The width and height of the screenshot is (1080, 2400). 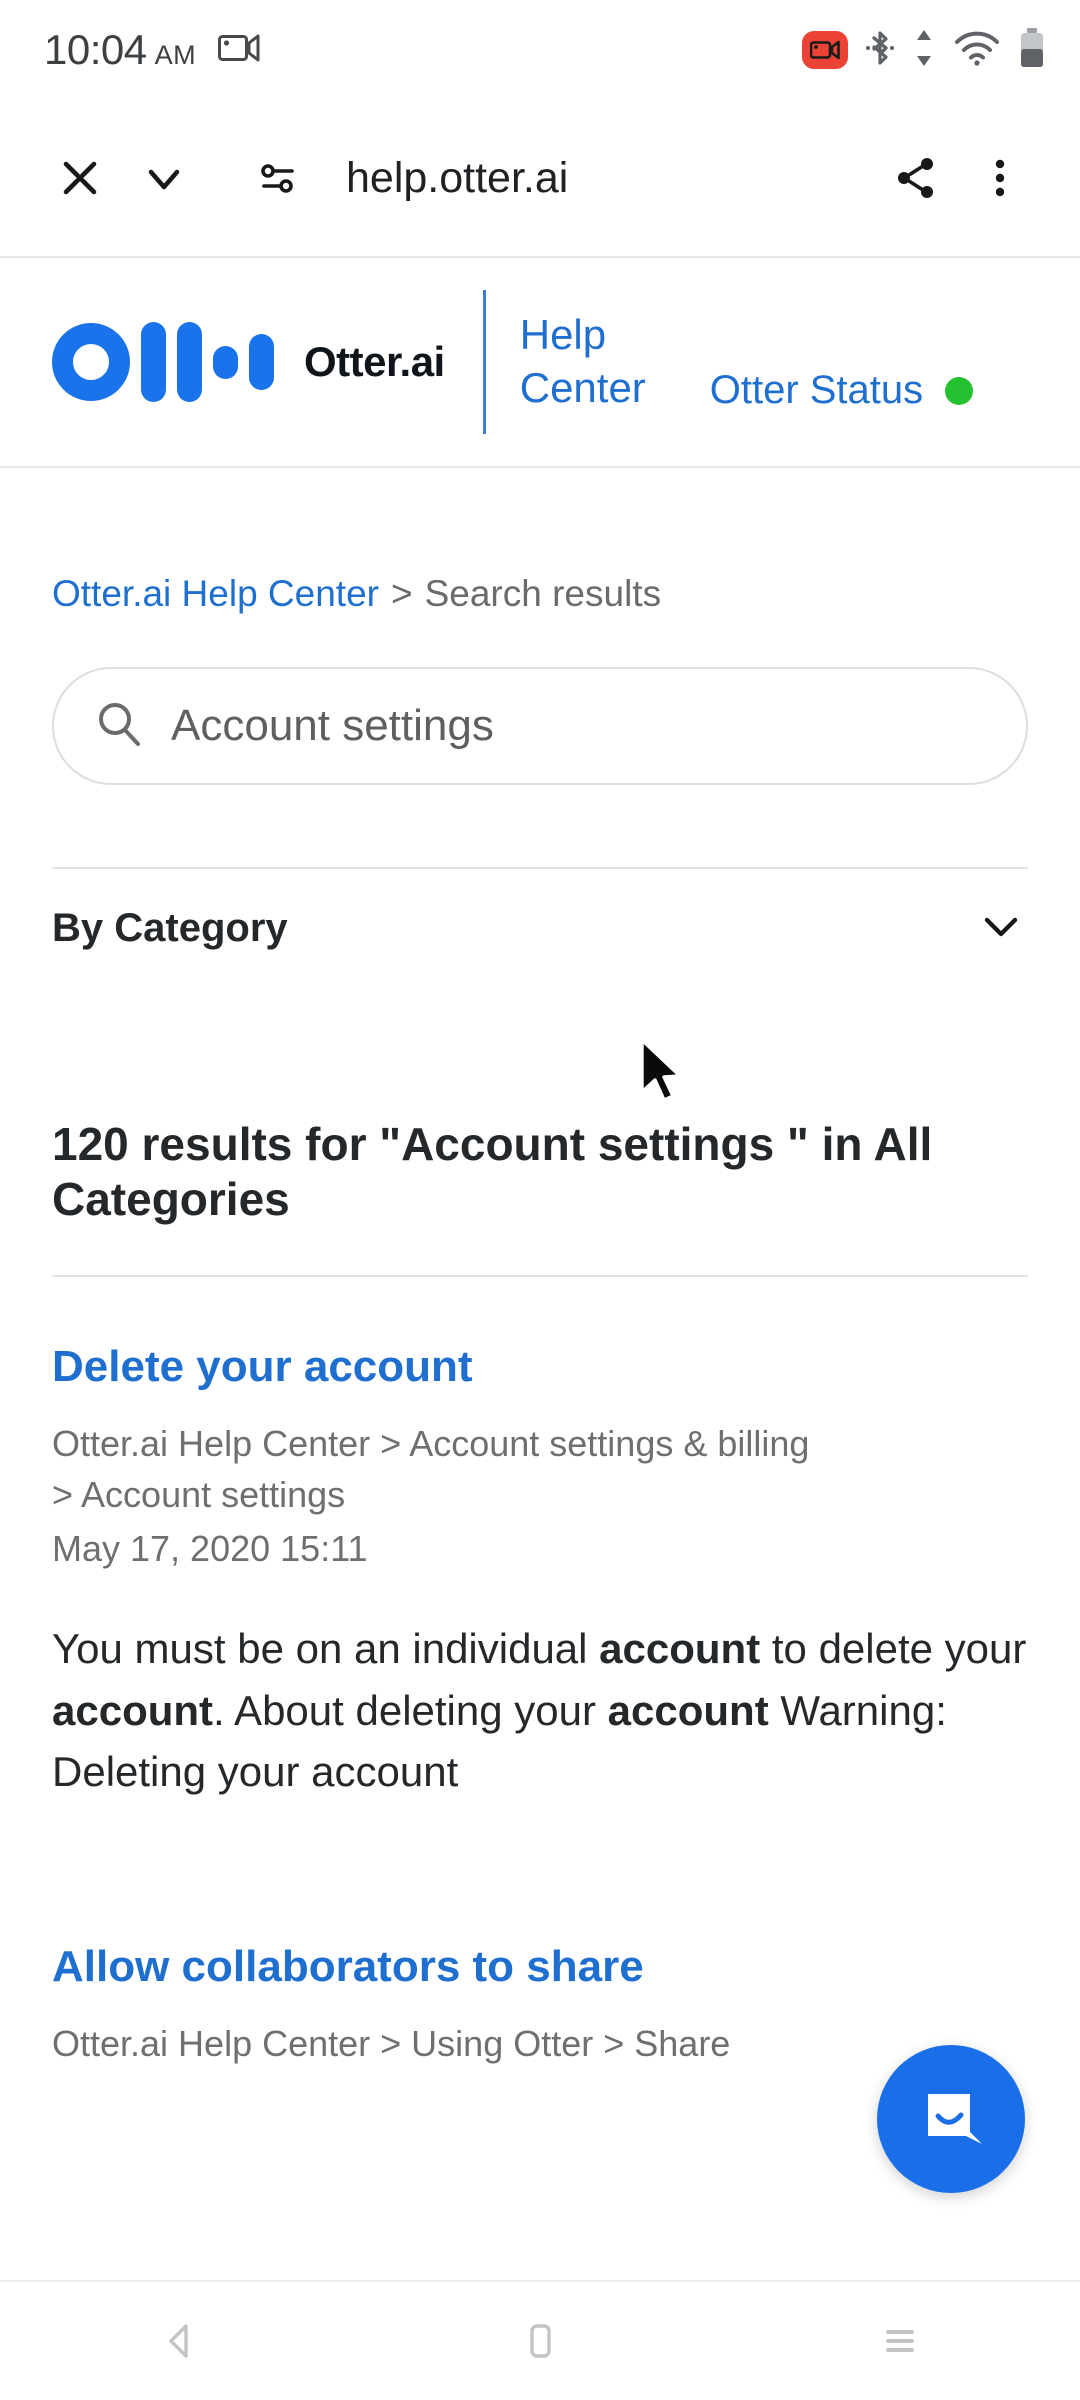 What do you see at coordinates (540, 1840) in the screenshot?
I see `result-spacer` at bounding box center [540, 1840].